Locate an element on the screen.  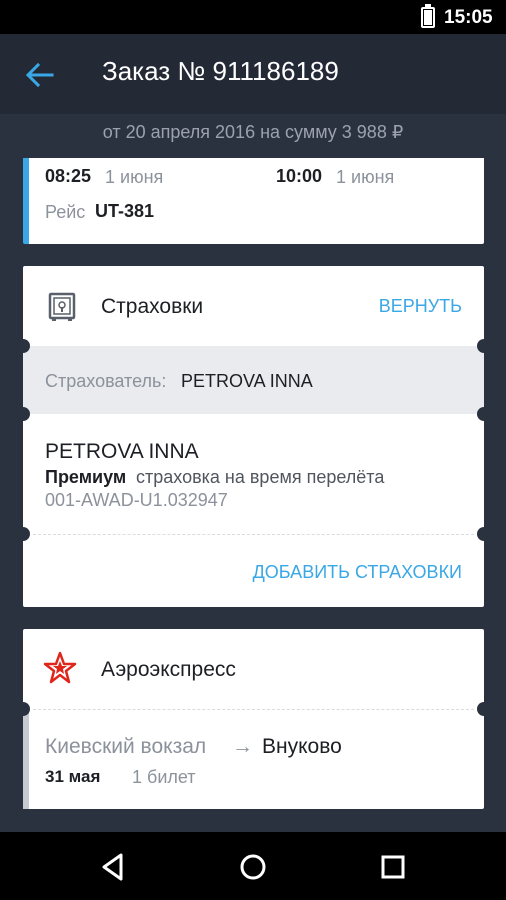
order-summary: от 20 апреля 2016 на сумму 3 988 ₽ is located at coordinates (253, 132).